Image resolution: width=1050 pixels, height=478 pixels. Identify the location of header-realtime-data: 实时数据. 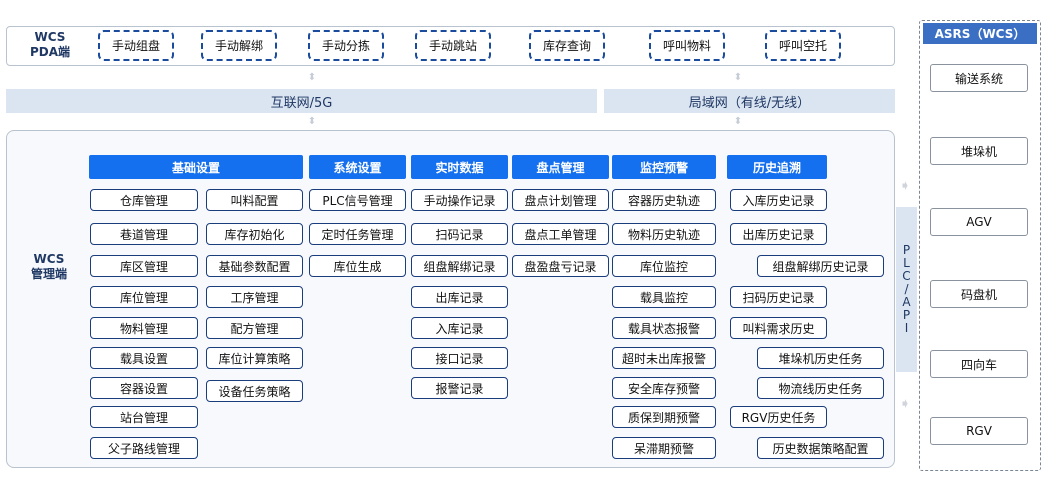
(459, 167).